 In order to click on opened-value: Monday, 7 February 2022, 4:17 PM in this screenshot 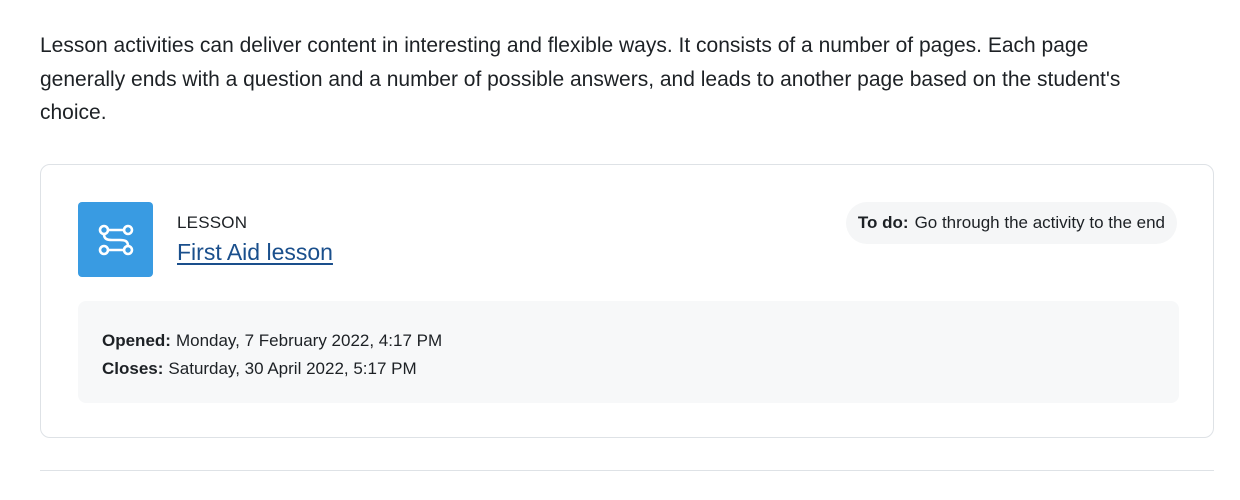, I will do `click(309, 340)`.